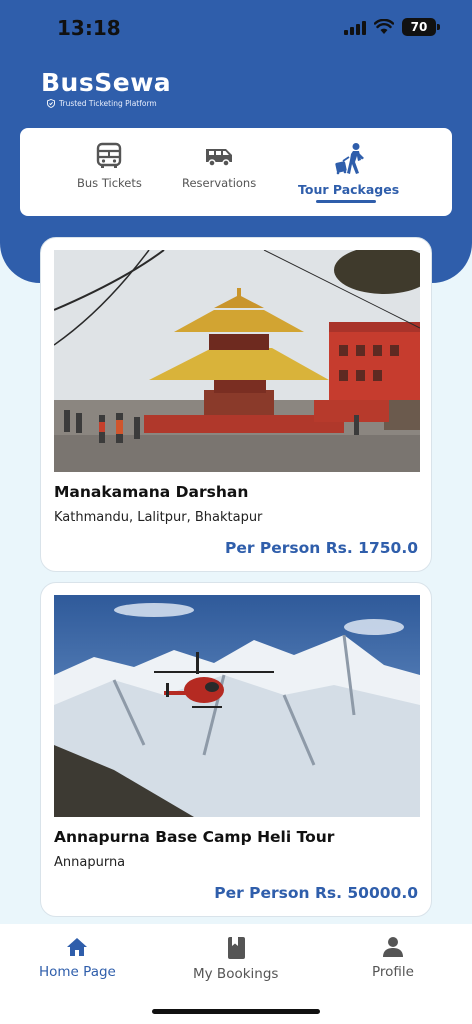 The image size is (472, 1024). I want to click on tab-tour-packages: Tour Packages, so click(348, 169).